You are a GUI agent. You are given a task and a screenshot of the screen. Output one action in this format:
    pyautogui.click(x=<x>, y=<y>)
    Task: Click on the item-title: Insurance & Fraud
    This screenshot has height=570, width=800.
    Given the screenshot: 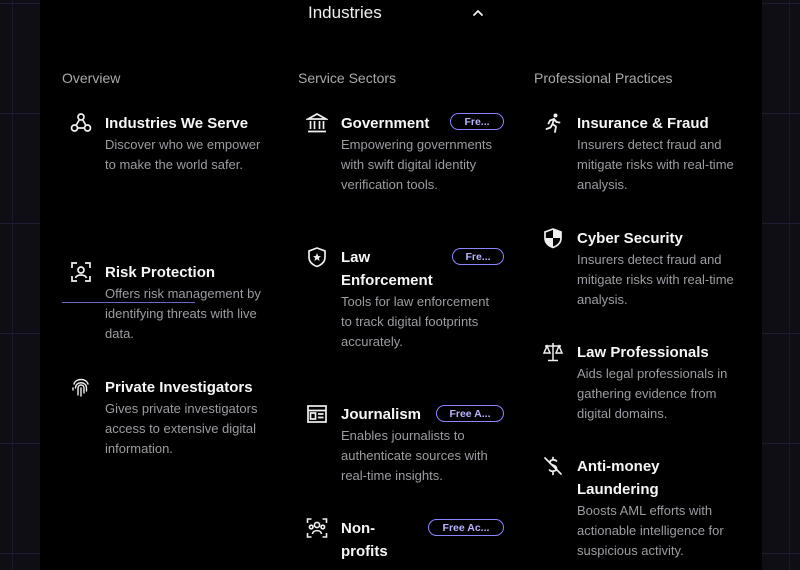 What is the action you would take?
    pyautogui.click(x=643, y=123)
    